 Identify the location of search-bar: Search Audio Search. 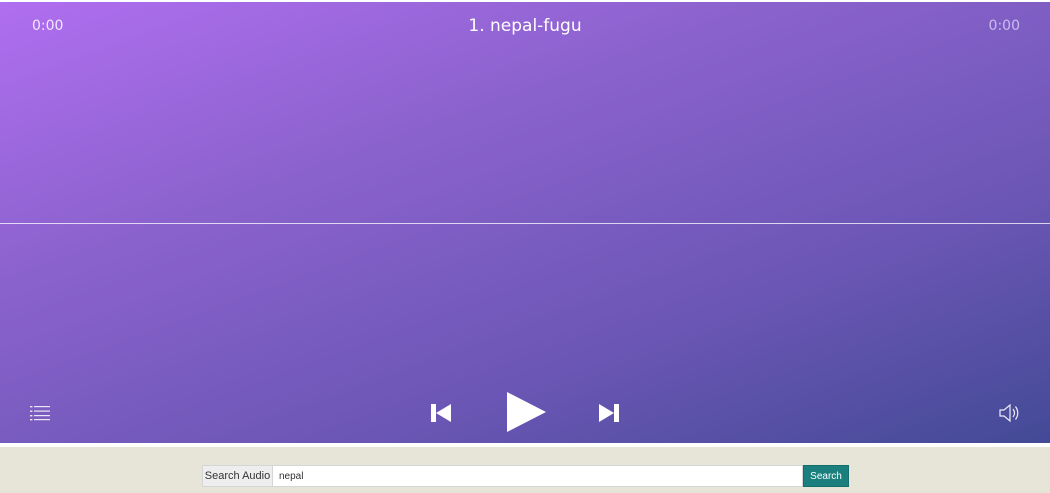
(525, 470).